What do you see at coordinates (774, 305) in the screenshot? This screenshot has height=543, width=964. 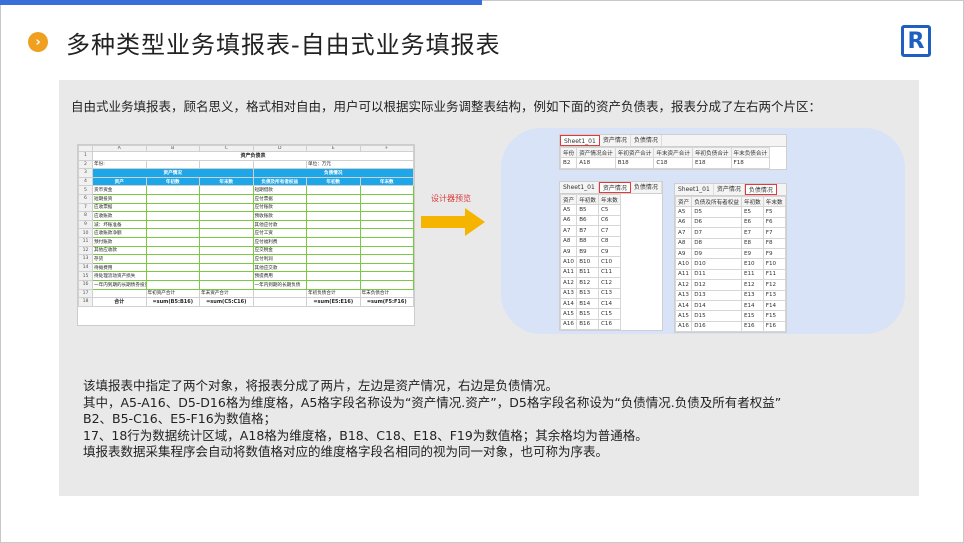 I see `cell: F14` at bounding box center [774, 305].